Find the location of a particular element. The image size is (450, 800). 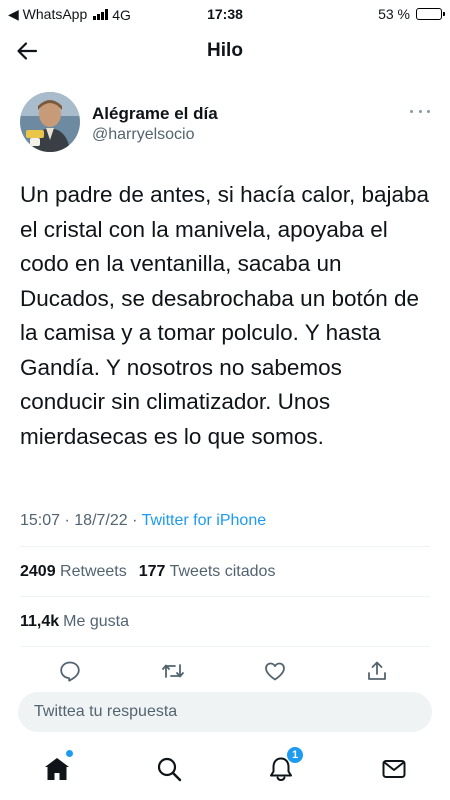

notifications-badge: 1 is located at coordinates (295, 755).